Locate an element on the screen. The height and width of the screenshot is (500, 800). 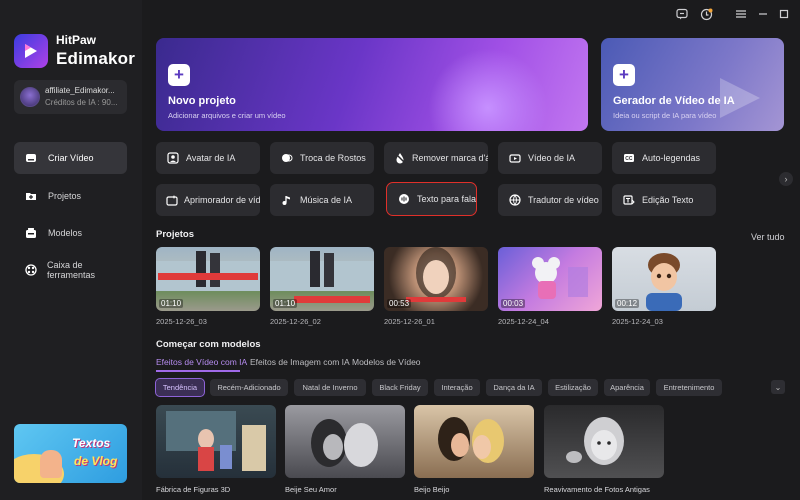
enhancer-icon is located at coordinates (172, 200).